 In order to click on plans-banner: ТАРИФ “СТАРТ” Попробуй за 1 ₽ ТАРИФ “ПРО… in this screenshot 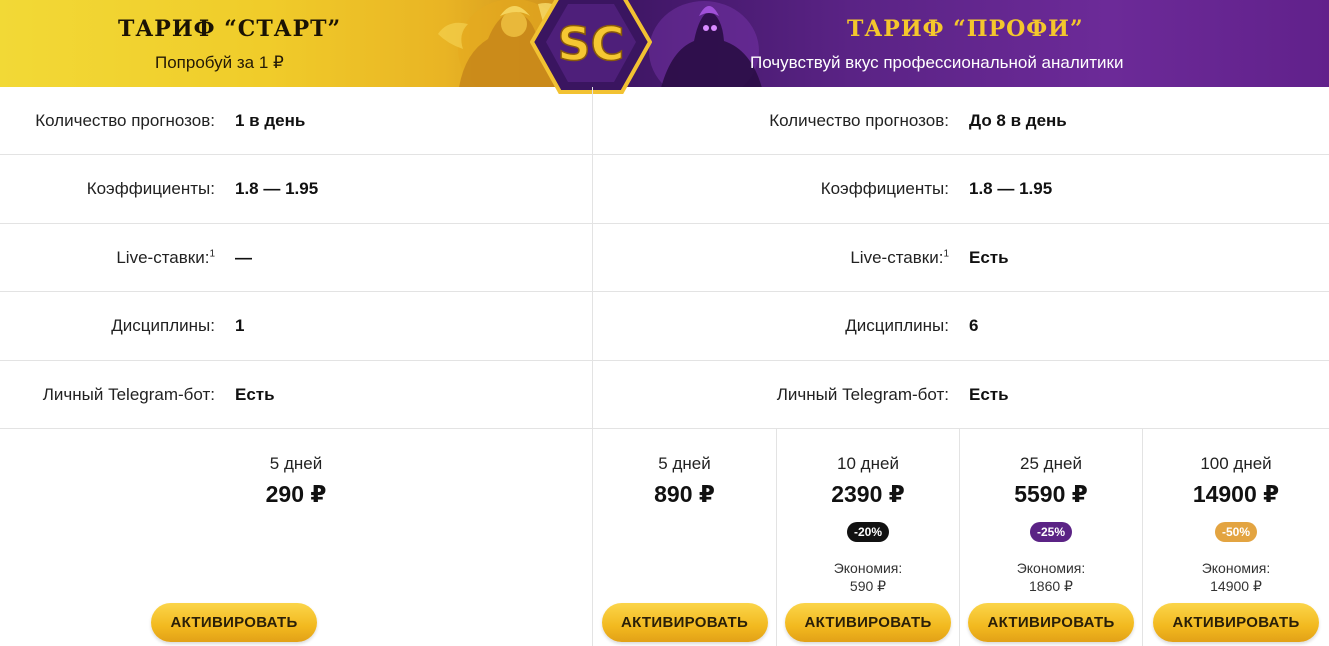, I will do `click(664, 47)`.